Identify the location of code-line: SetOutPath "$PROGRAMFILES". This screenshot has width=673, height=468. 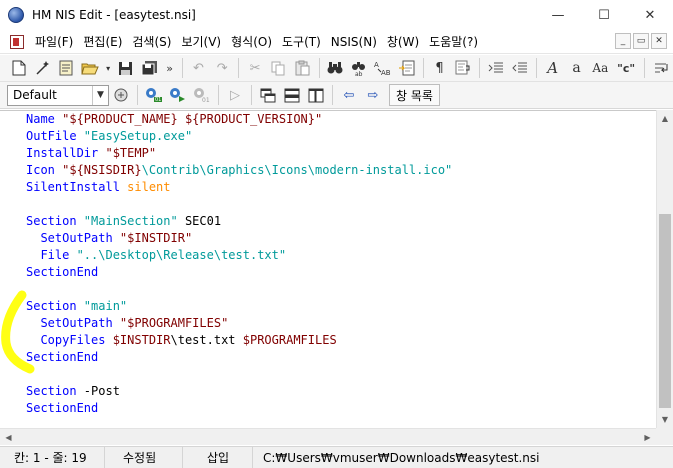
(239, 323).